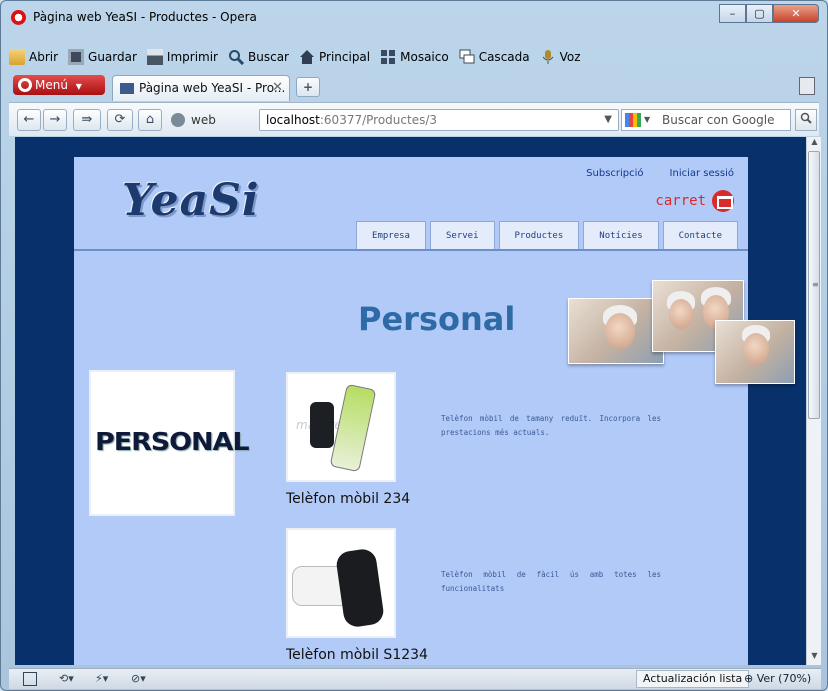 Image resolution: width=828 pixels, height=691 pixels. Describe the element at coordinates (616, 331) in the screenshot. I see `photo-elderly-man` at that location.